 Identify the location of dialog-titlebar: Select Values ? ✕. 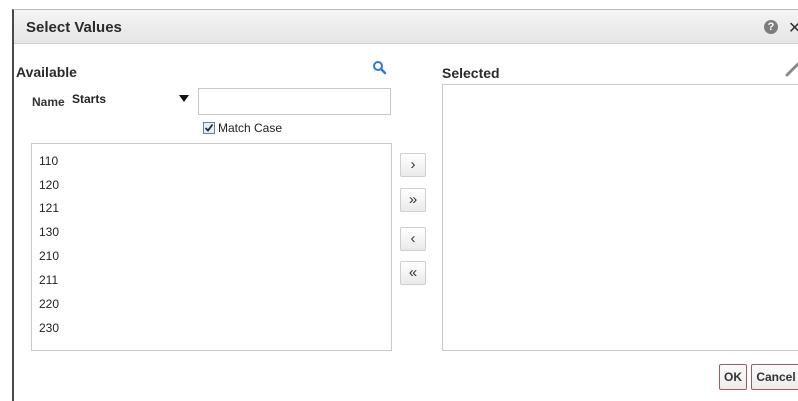
(406, 27).